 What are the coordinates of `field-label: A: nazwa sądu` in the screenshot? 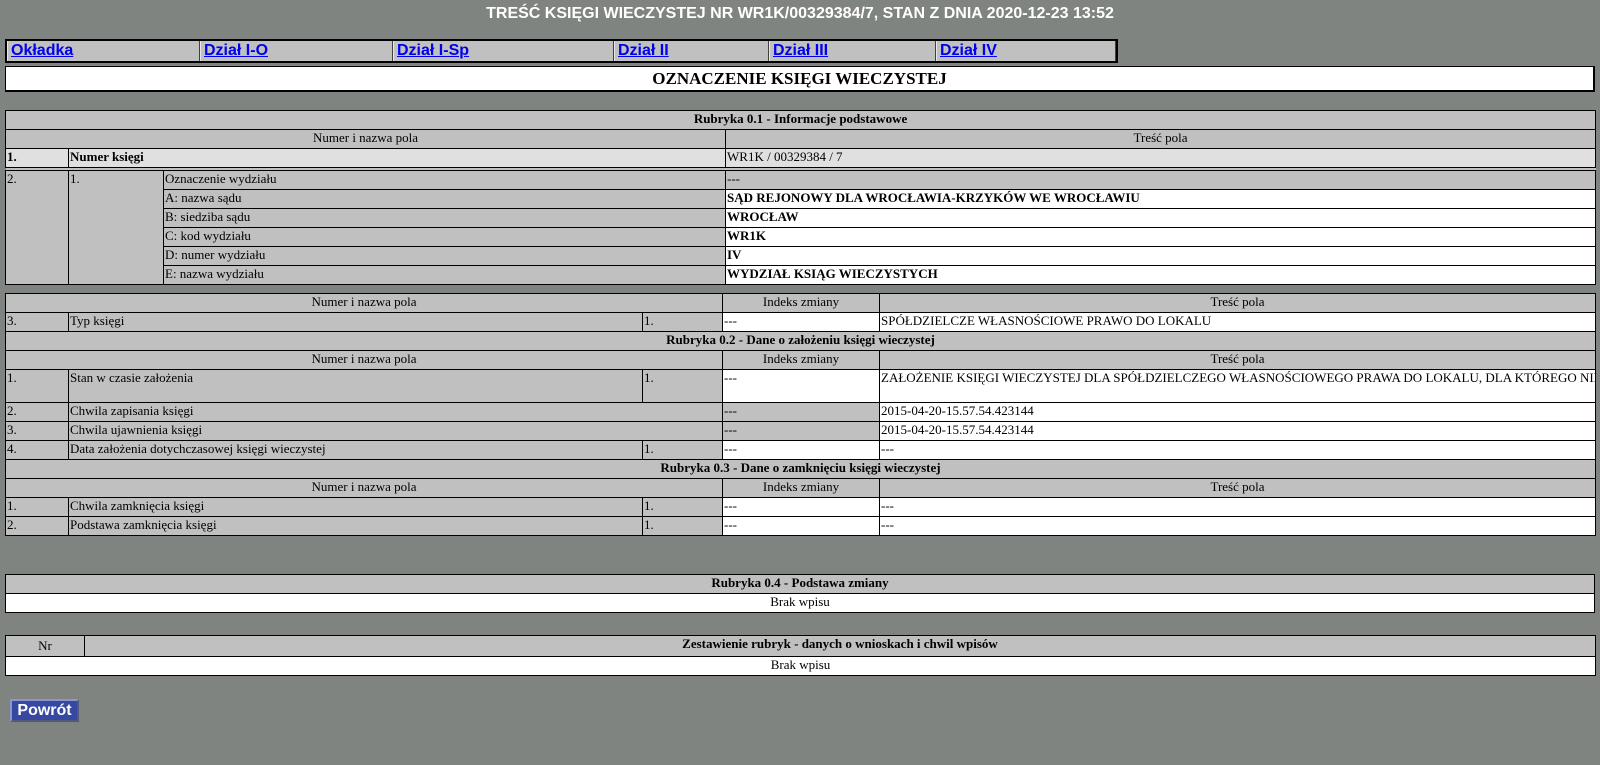 It's located at (444, 199).